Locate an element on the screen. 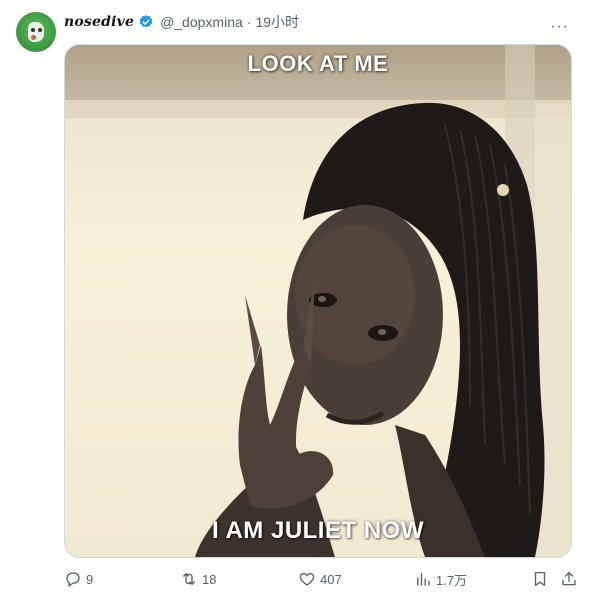  like-button: 407 is located at coordinates (320, 579).